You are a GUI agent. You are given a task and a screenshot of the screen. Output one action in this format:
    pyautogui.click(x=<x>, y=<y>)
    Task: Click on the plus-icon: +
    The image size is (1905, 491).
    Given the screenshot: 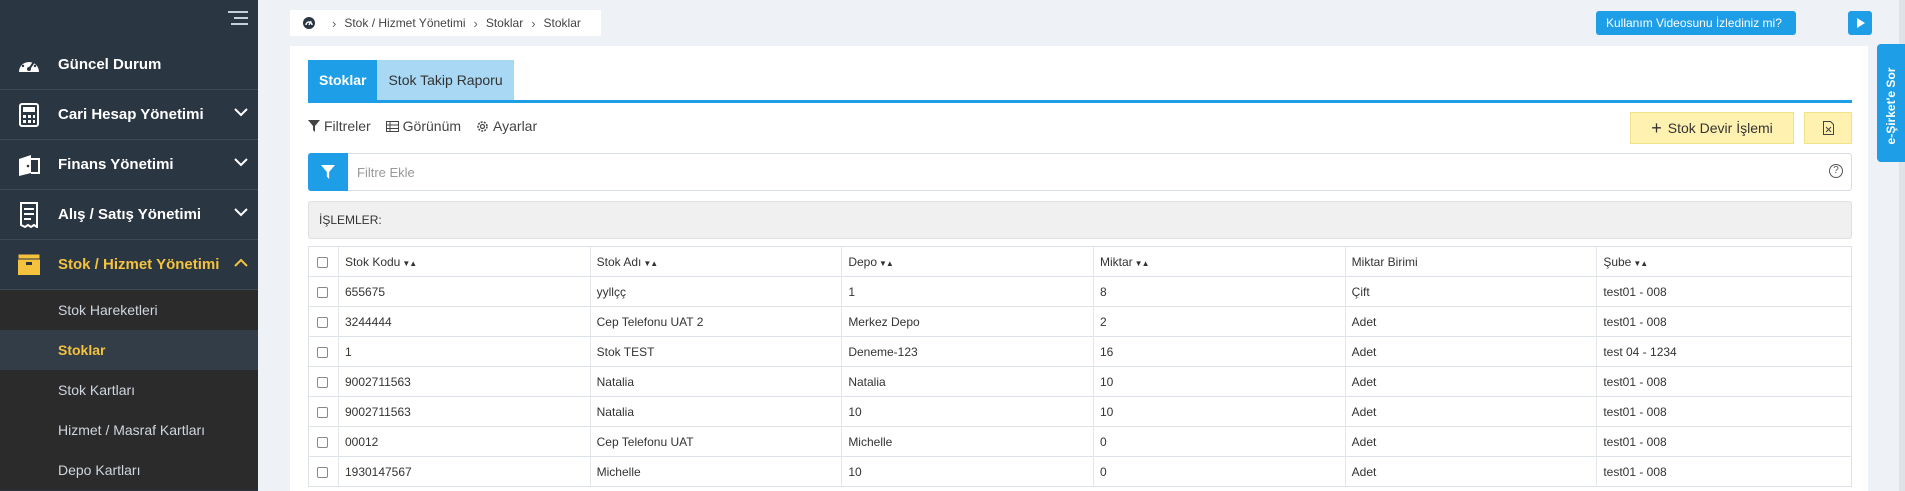 What is the action you would take?
    pyautogui.click(x=1656, y=128)
    